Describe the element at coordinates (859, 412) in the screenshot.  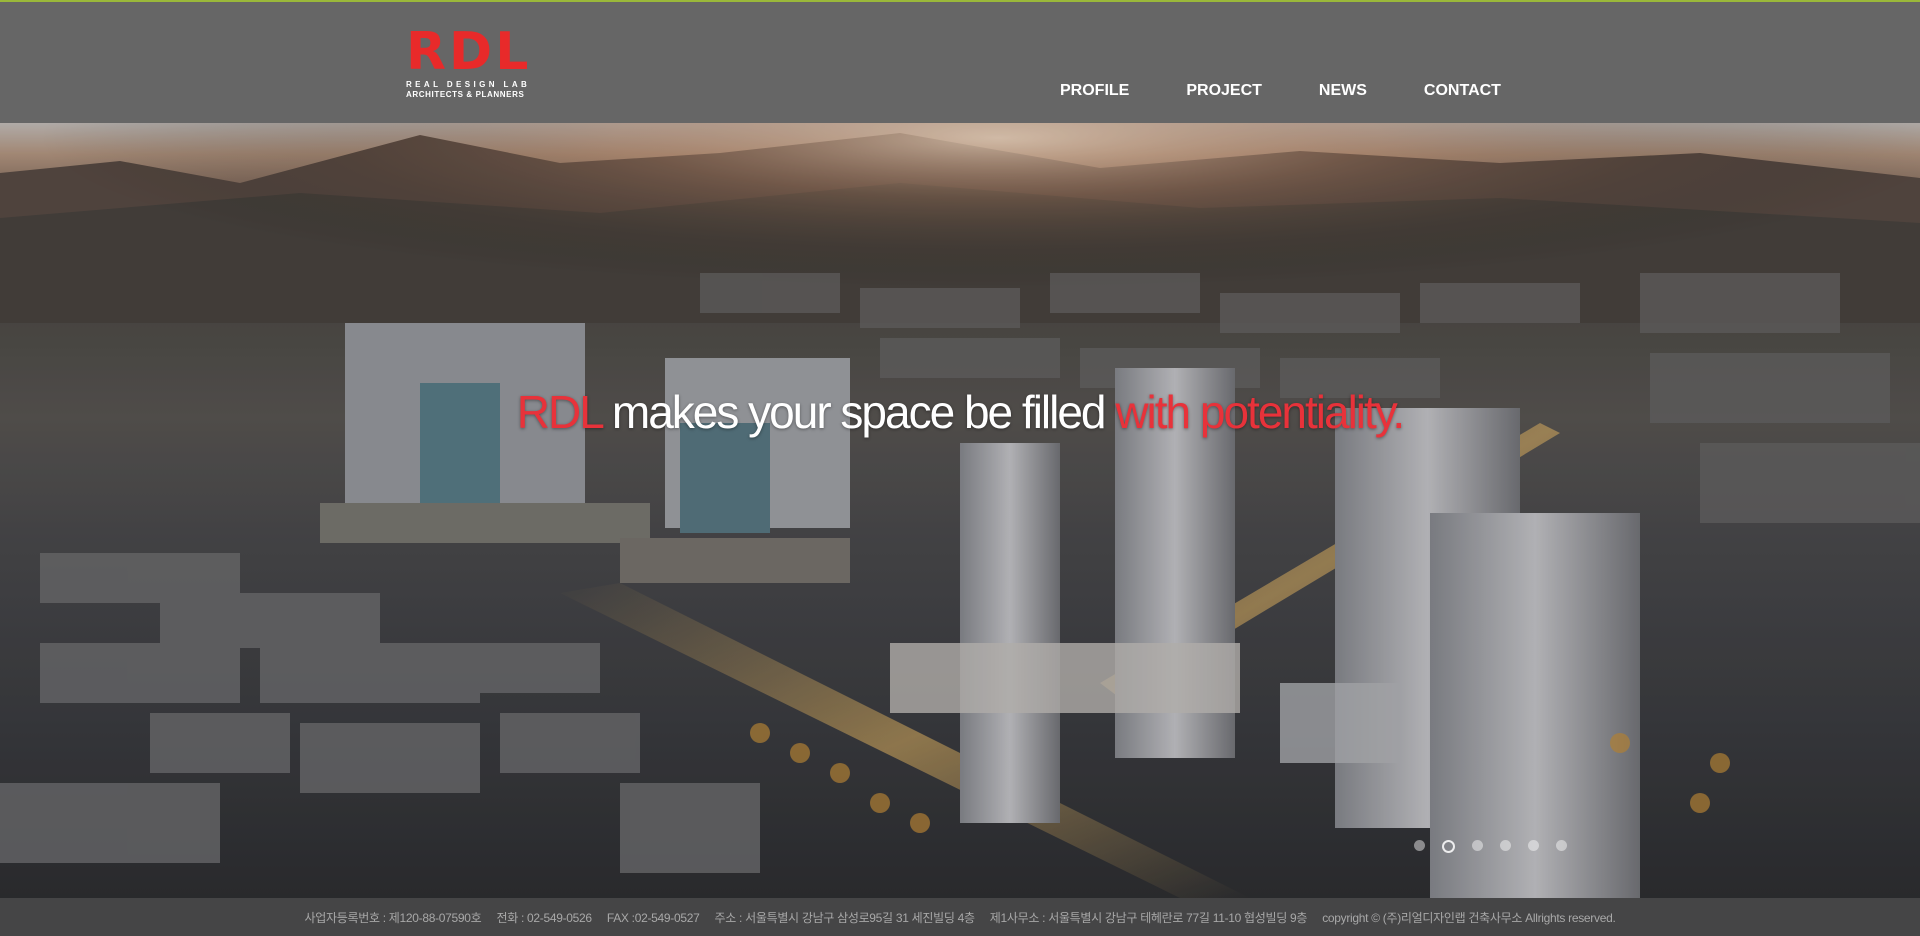
I see `tagline-main: makes your space be filled` at that location.